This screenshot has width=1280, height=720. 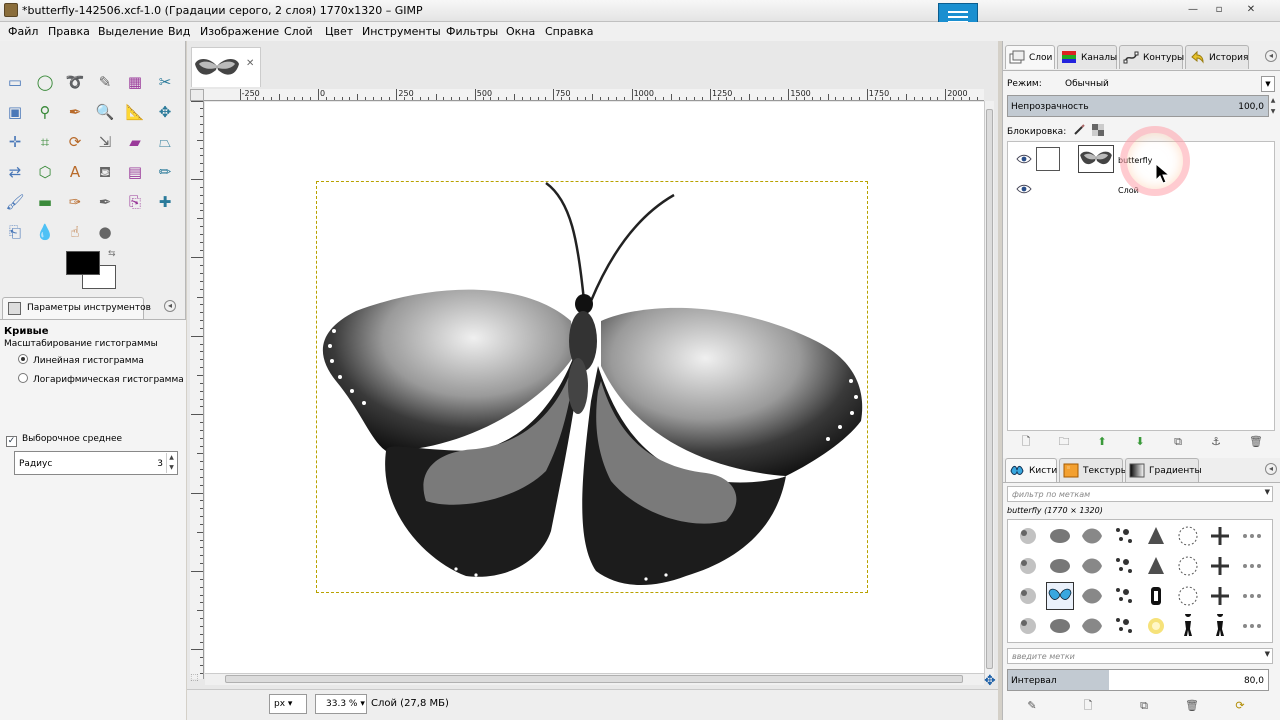 What do you see at coordinates (135, 202) in the screenshot?
I see `clone-icon: ⎘` at bounding box center [135, 202].